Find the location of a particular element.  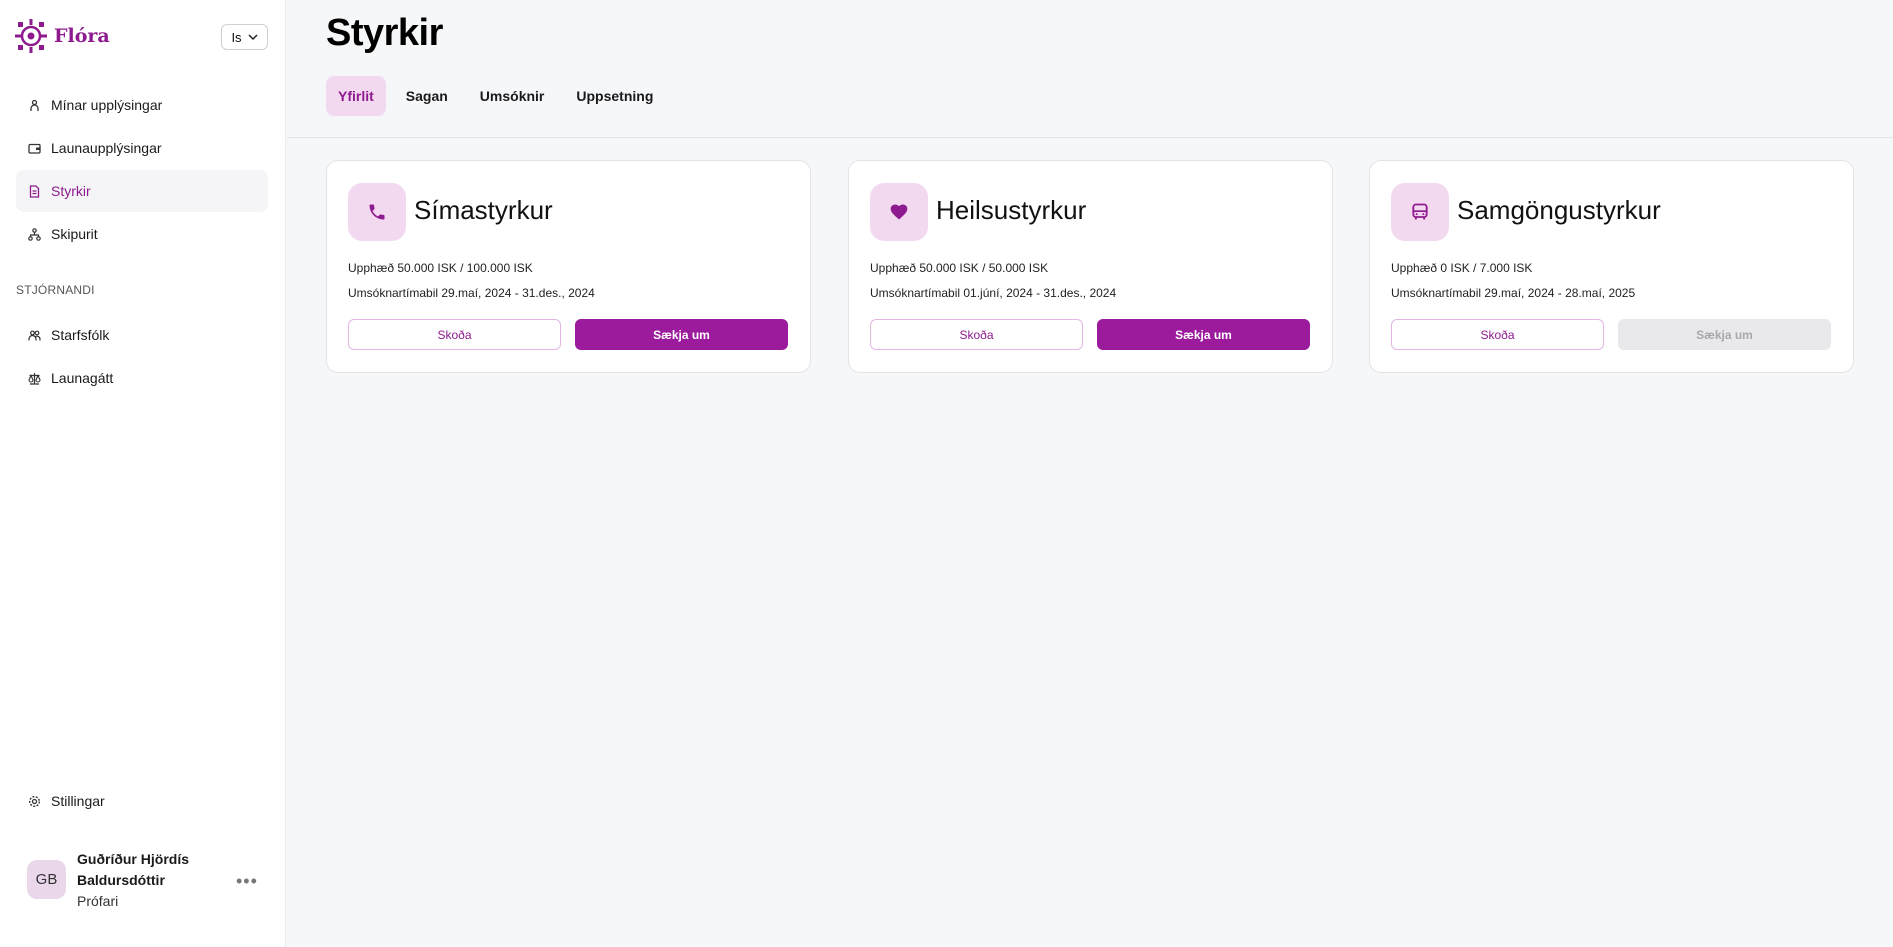

tab-history: Sagan is located at coordinates (427, 96).